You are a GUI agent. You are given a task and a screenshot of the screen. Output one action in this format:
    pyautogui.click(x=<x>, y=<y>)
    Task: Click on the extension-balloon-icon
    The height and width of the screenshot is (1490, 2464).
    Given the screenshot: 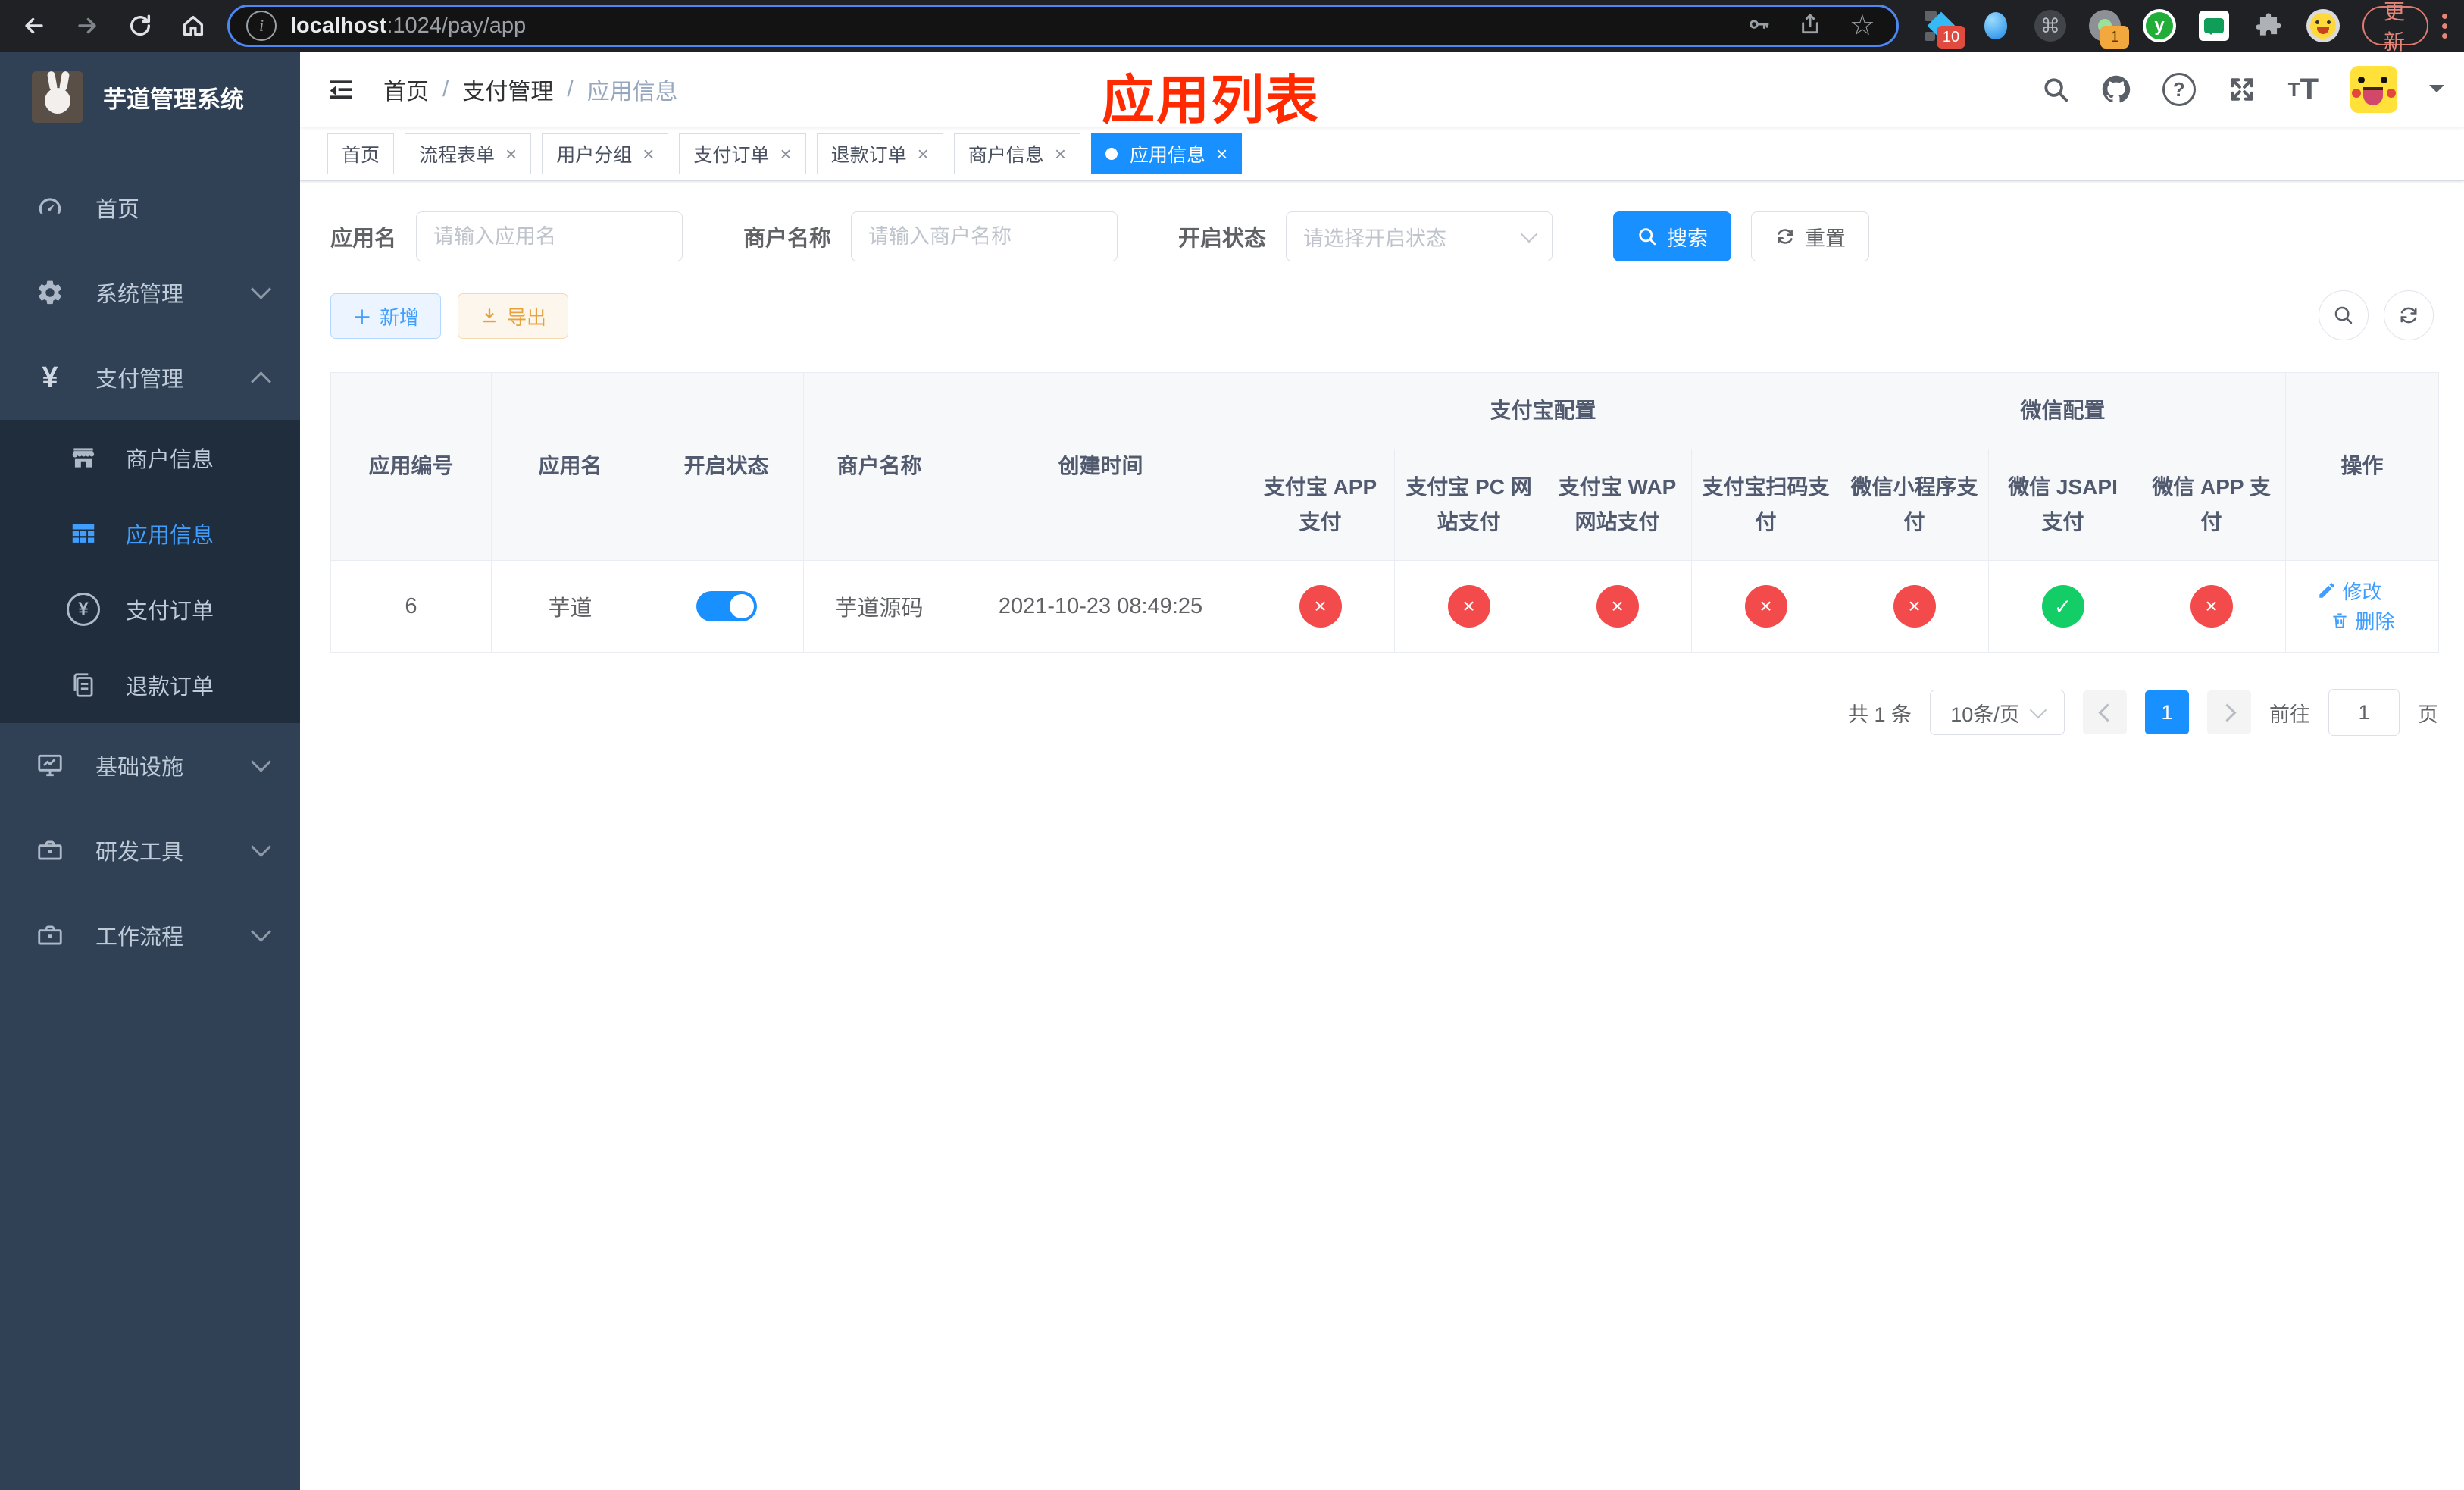 What is the action you would take?
    pyautogui.click(x=1995, y=26)
    